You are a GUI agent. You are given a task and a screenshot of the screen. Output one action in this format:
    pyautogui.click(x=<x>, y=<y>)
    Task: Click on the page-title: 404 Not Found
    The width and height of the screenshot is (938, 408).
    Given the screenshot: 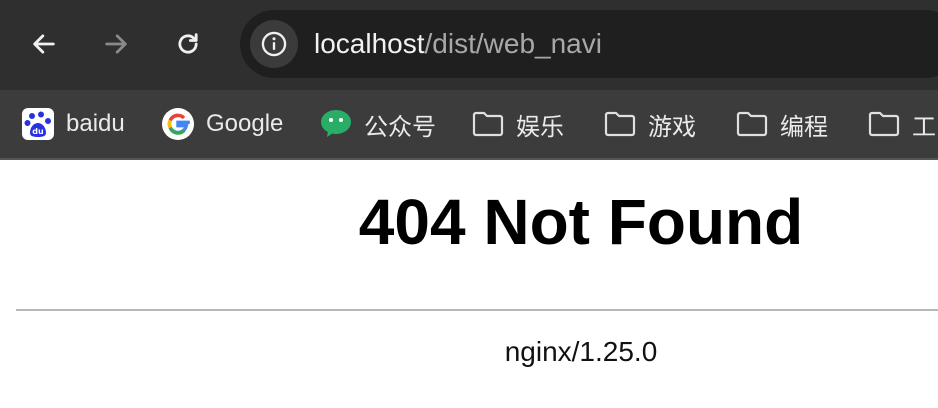 What is the action you would take?
    pyautogui.click(x=581, y=222)
    